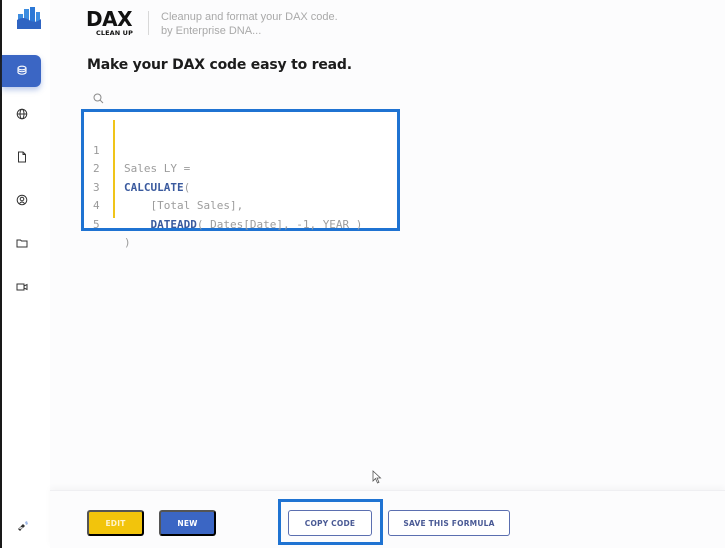 This screenshot has width=725, height=548. I want to click on app-logo-icon, so click(29, 18).